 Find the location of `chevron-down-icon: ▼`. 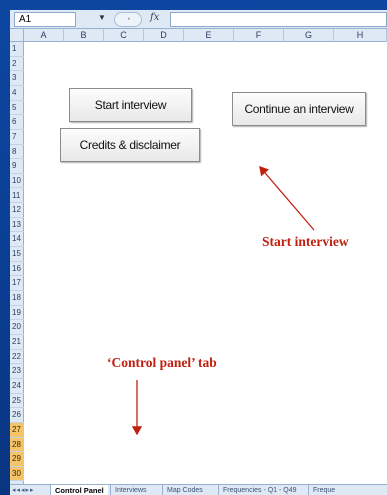

chevron-down-icon: ▼ is located at coordinates (103, 19).